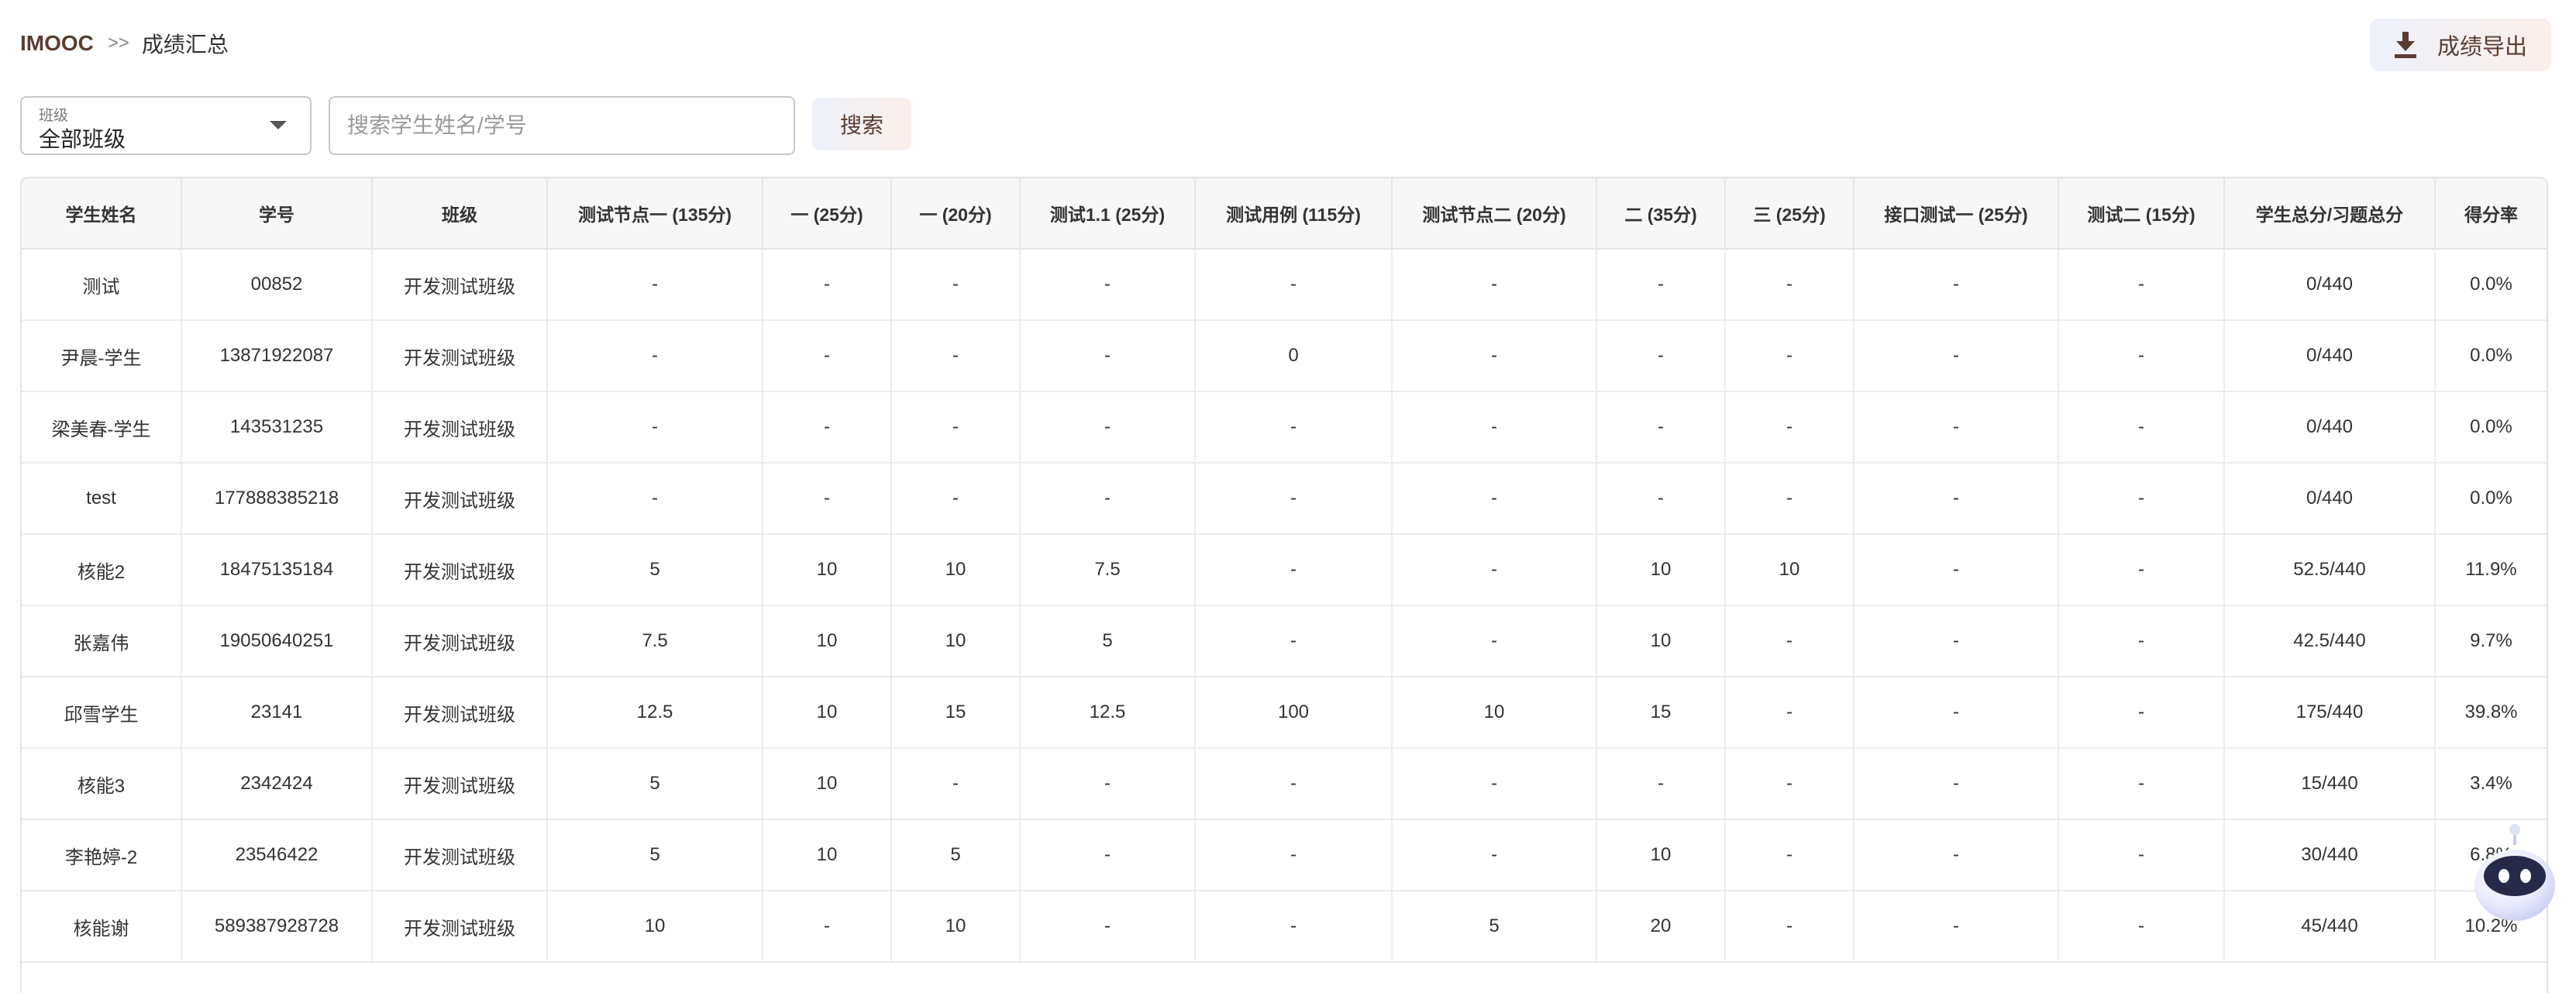 This screenshot has height=993, width=2576. I want to click on column-header: 班级, so click(460, 214).